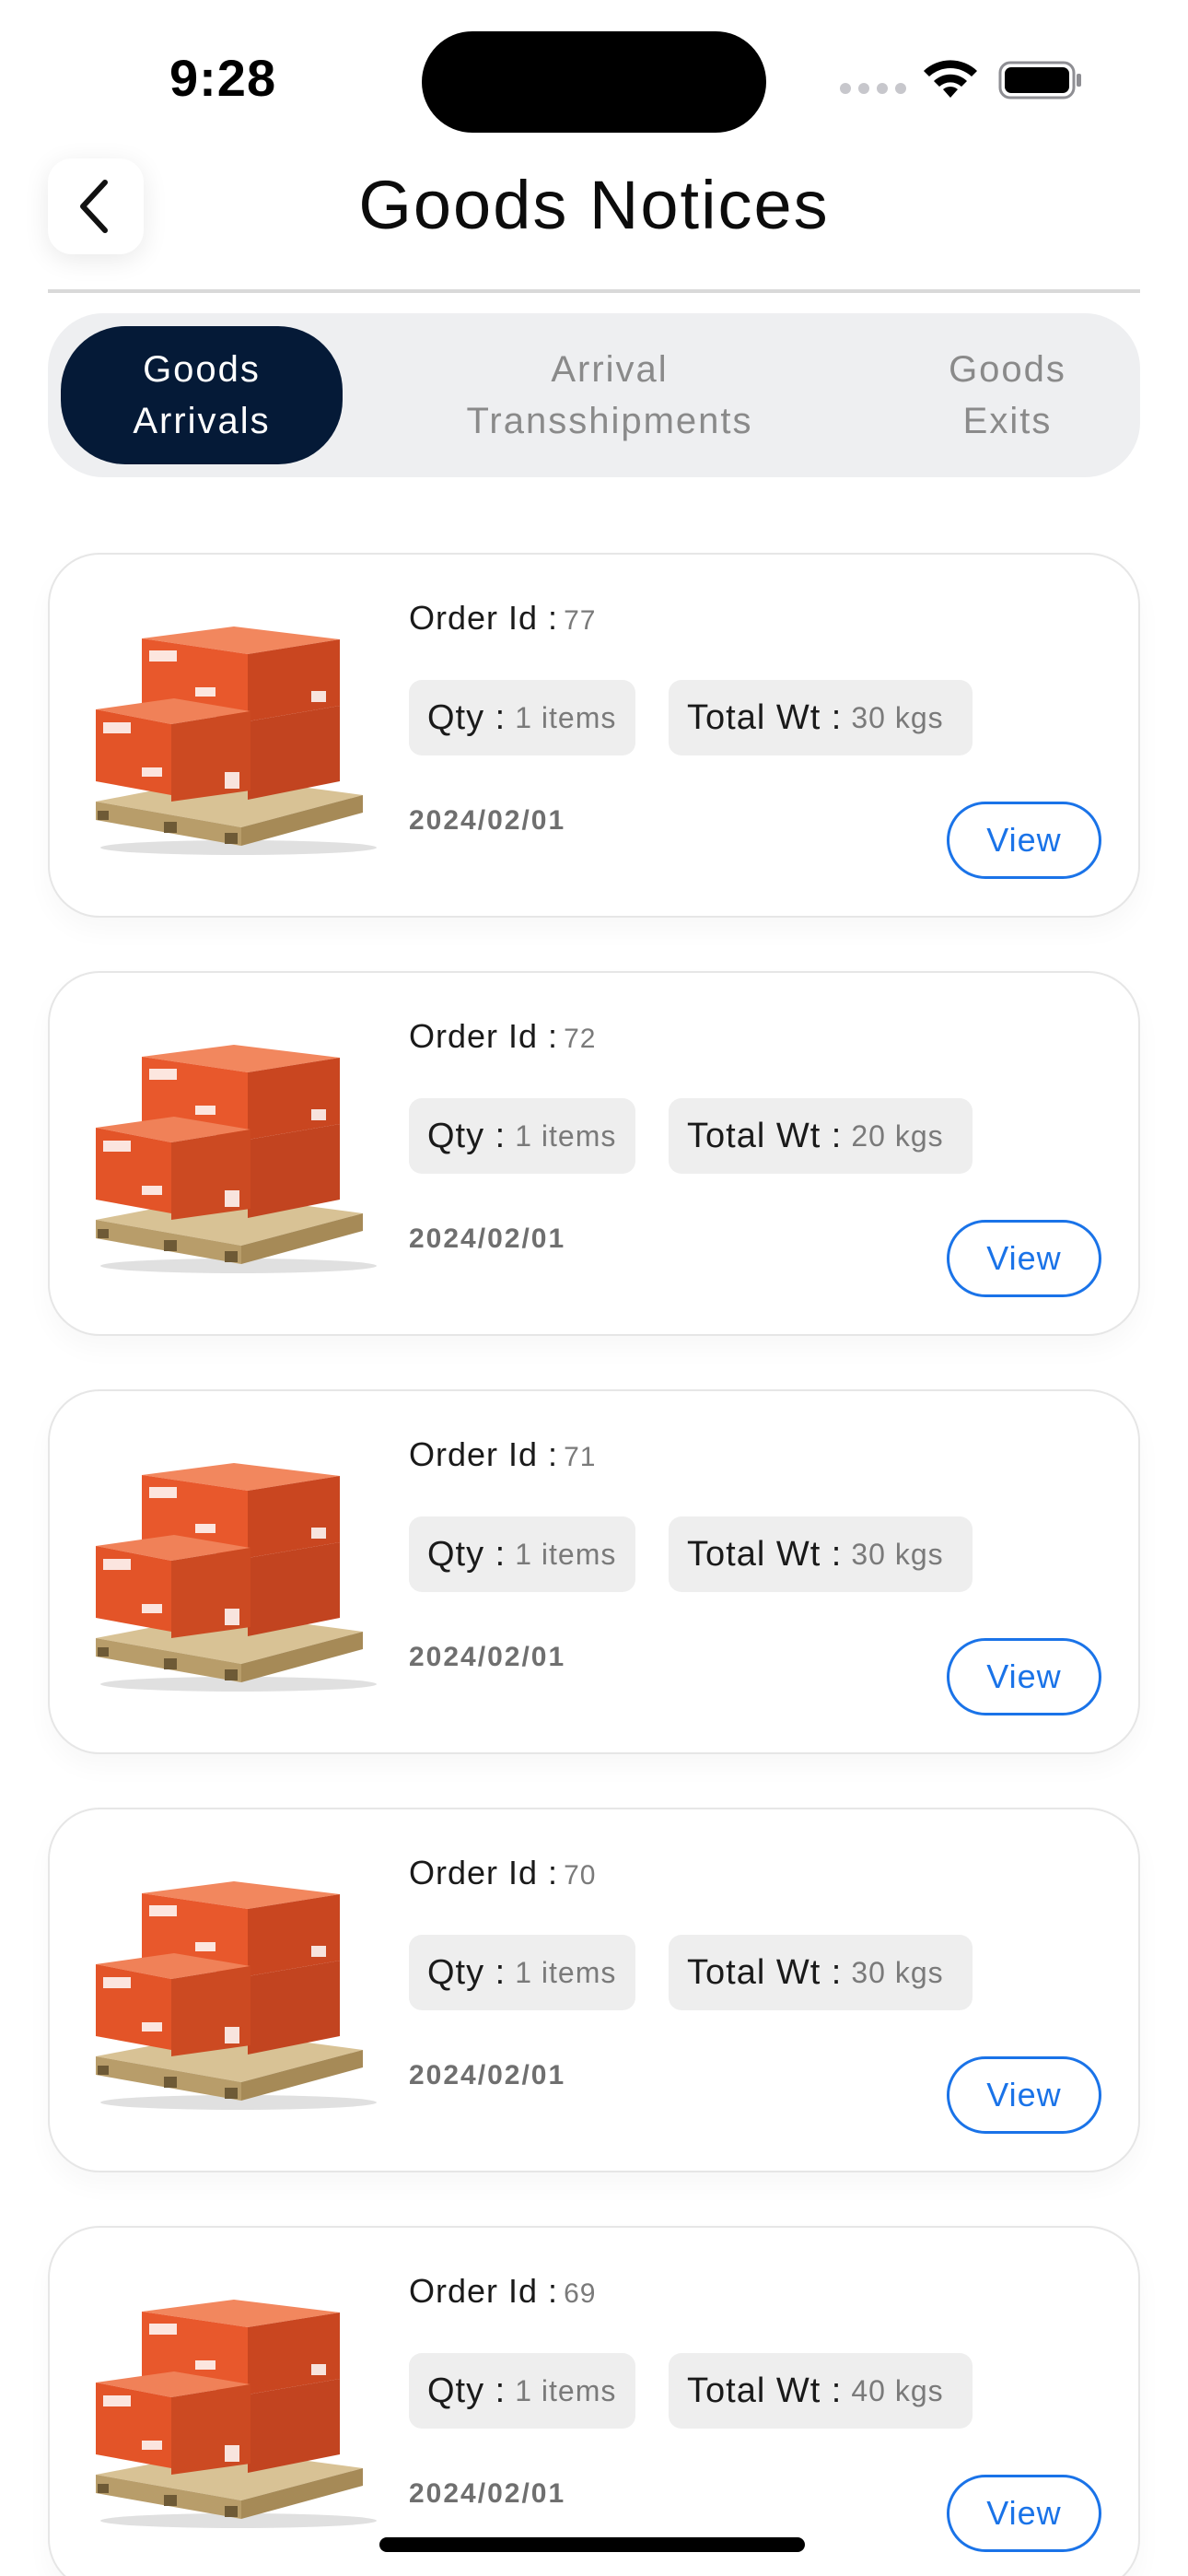  Describe the element at coordinates (223, 78) in the screenshot. I see `status-time: 9:28` at that location.